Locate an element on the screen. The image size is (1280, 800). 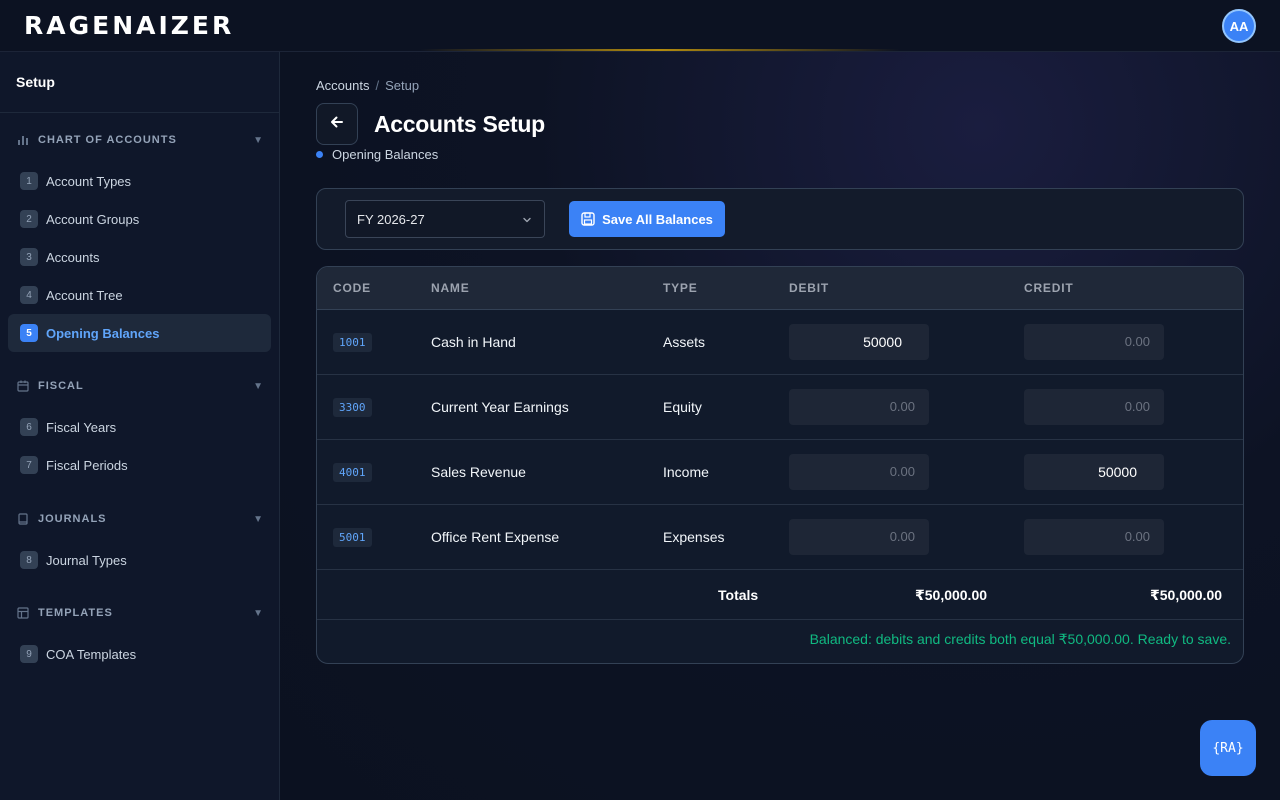
save-icon is located at coordinates (588, 219).